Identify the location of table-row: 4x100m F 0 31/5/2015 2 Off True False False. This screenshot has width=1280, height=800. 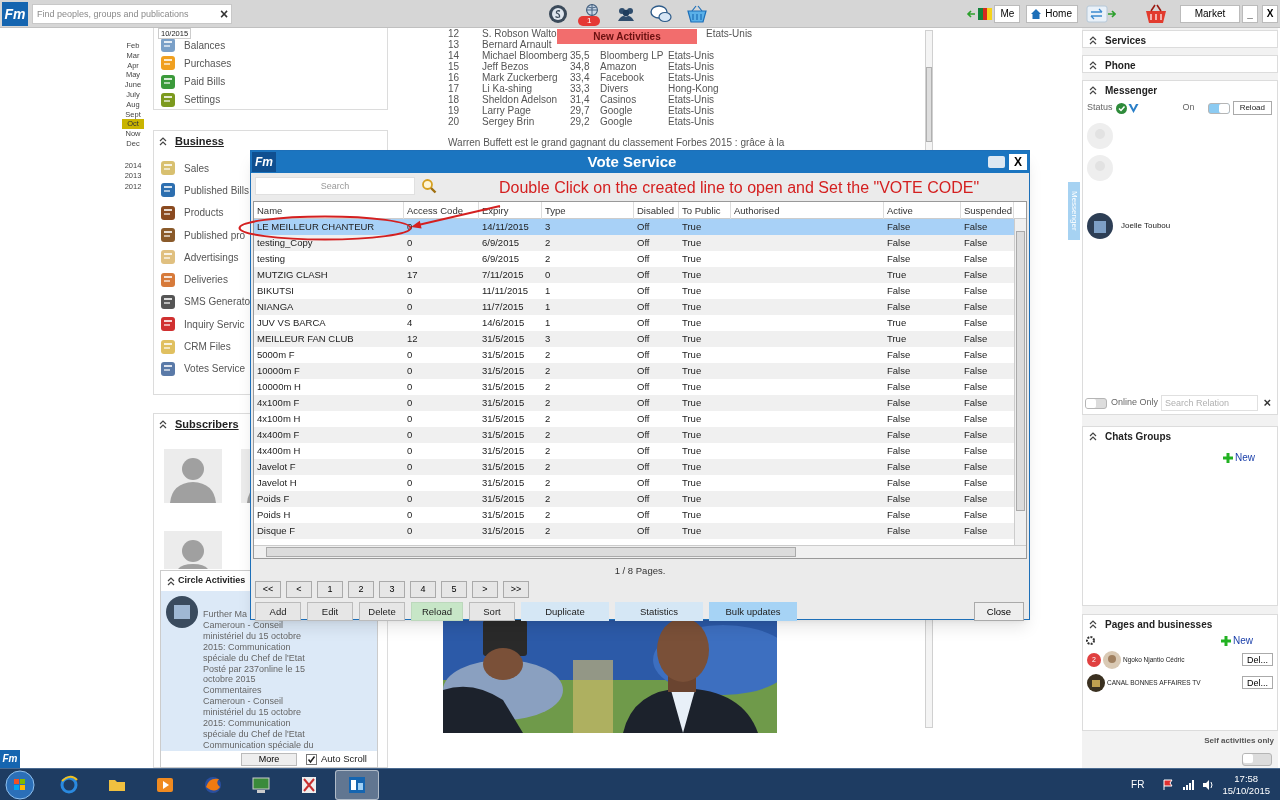
(634, 403).